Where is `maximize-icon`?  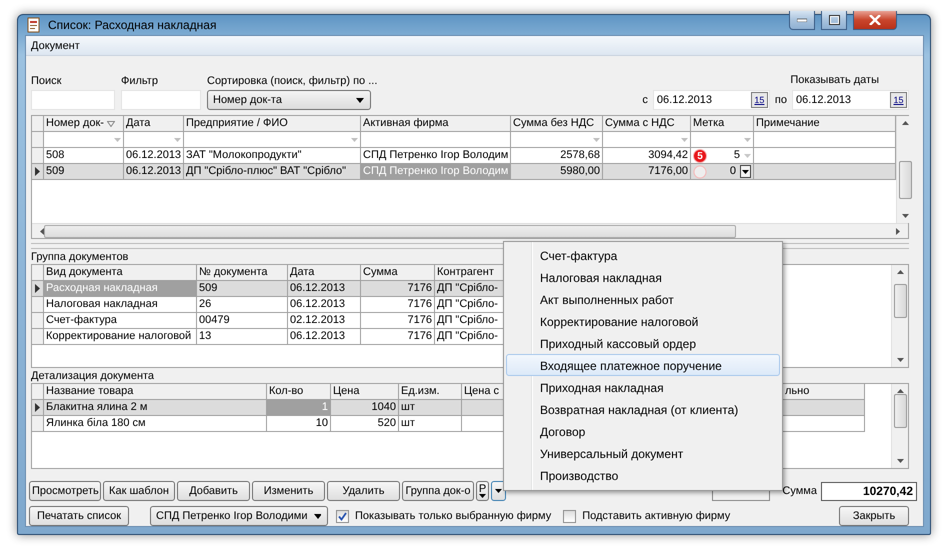 maximize-icon is located at coordinates (834, 20).